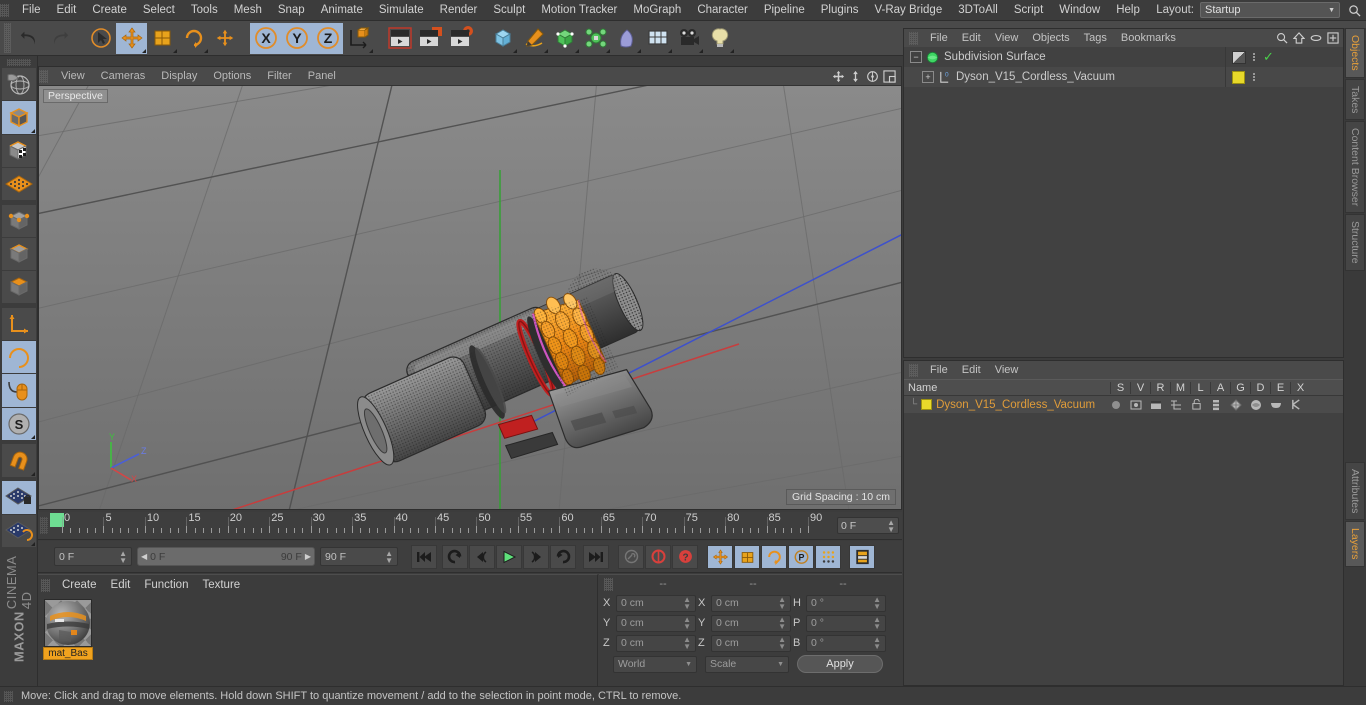  Describe the element at coordinates (308, 556) in the screenshot. I see `range-right-arrow-icon: ▶` at that location.